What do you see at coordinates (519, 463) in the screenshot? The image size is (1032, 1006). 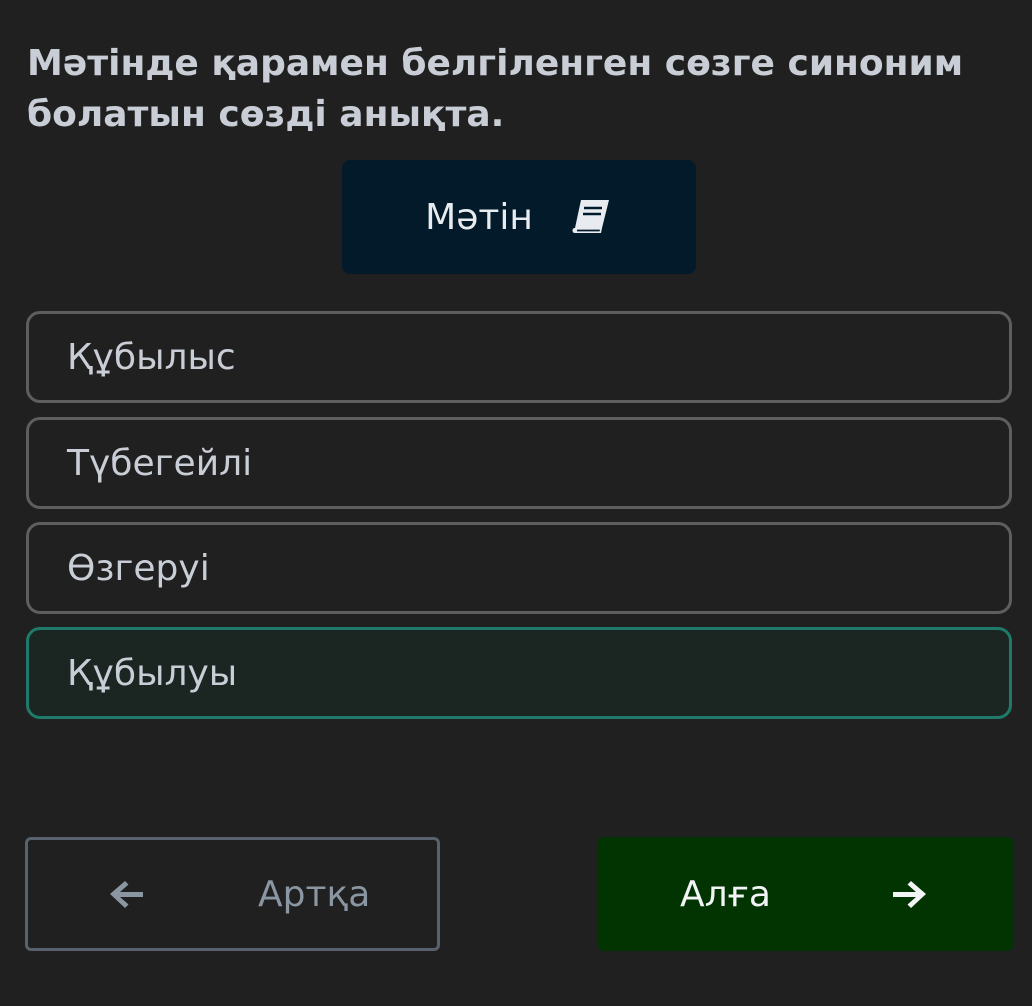 I see `answer-option-2: Түбегейлі` at bounding box center [519, 463].